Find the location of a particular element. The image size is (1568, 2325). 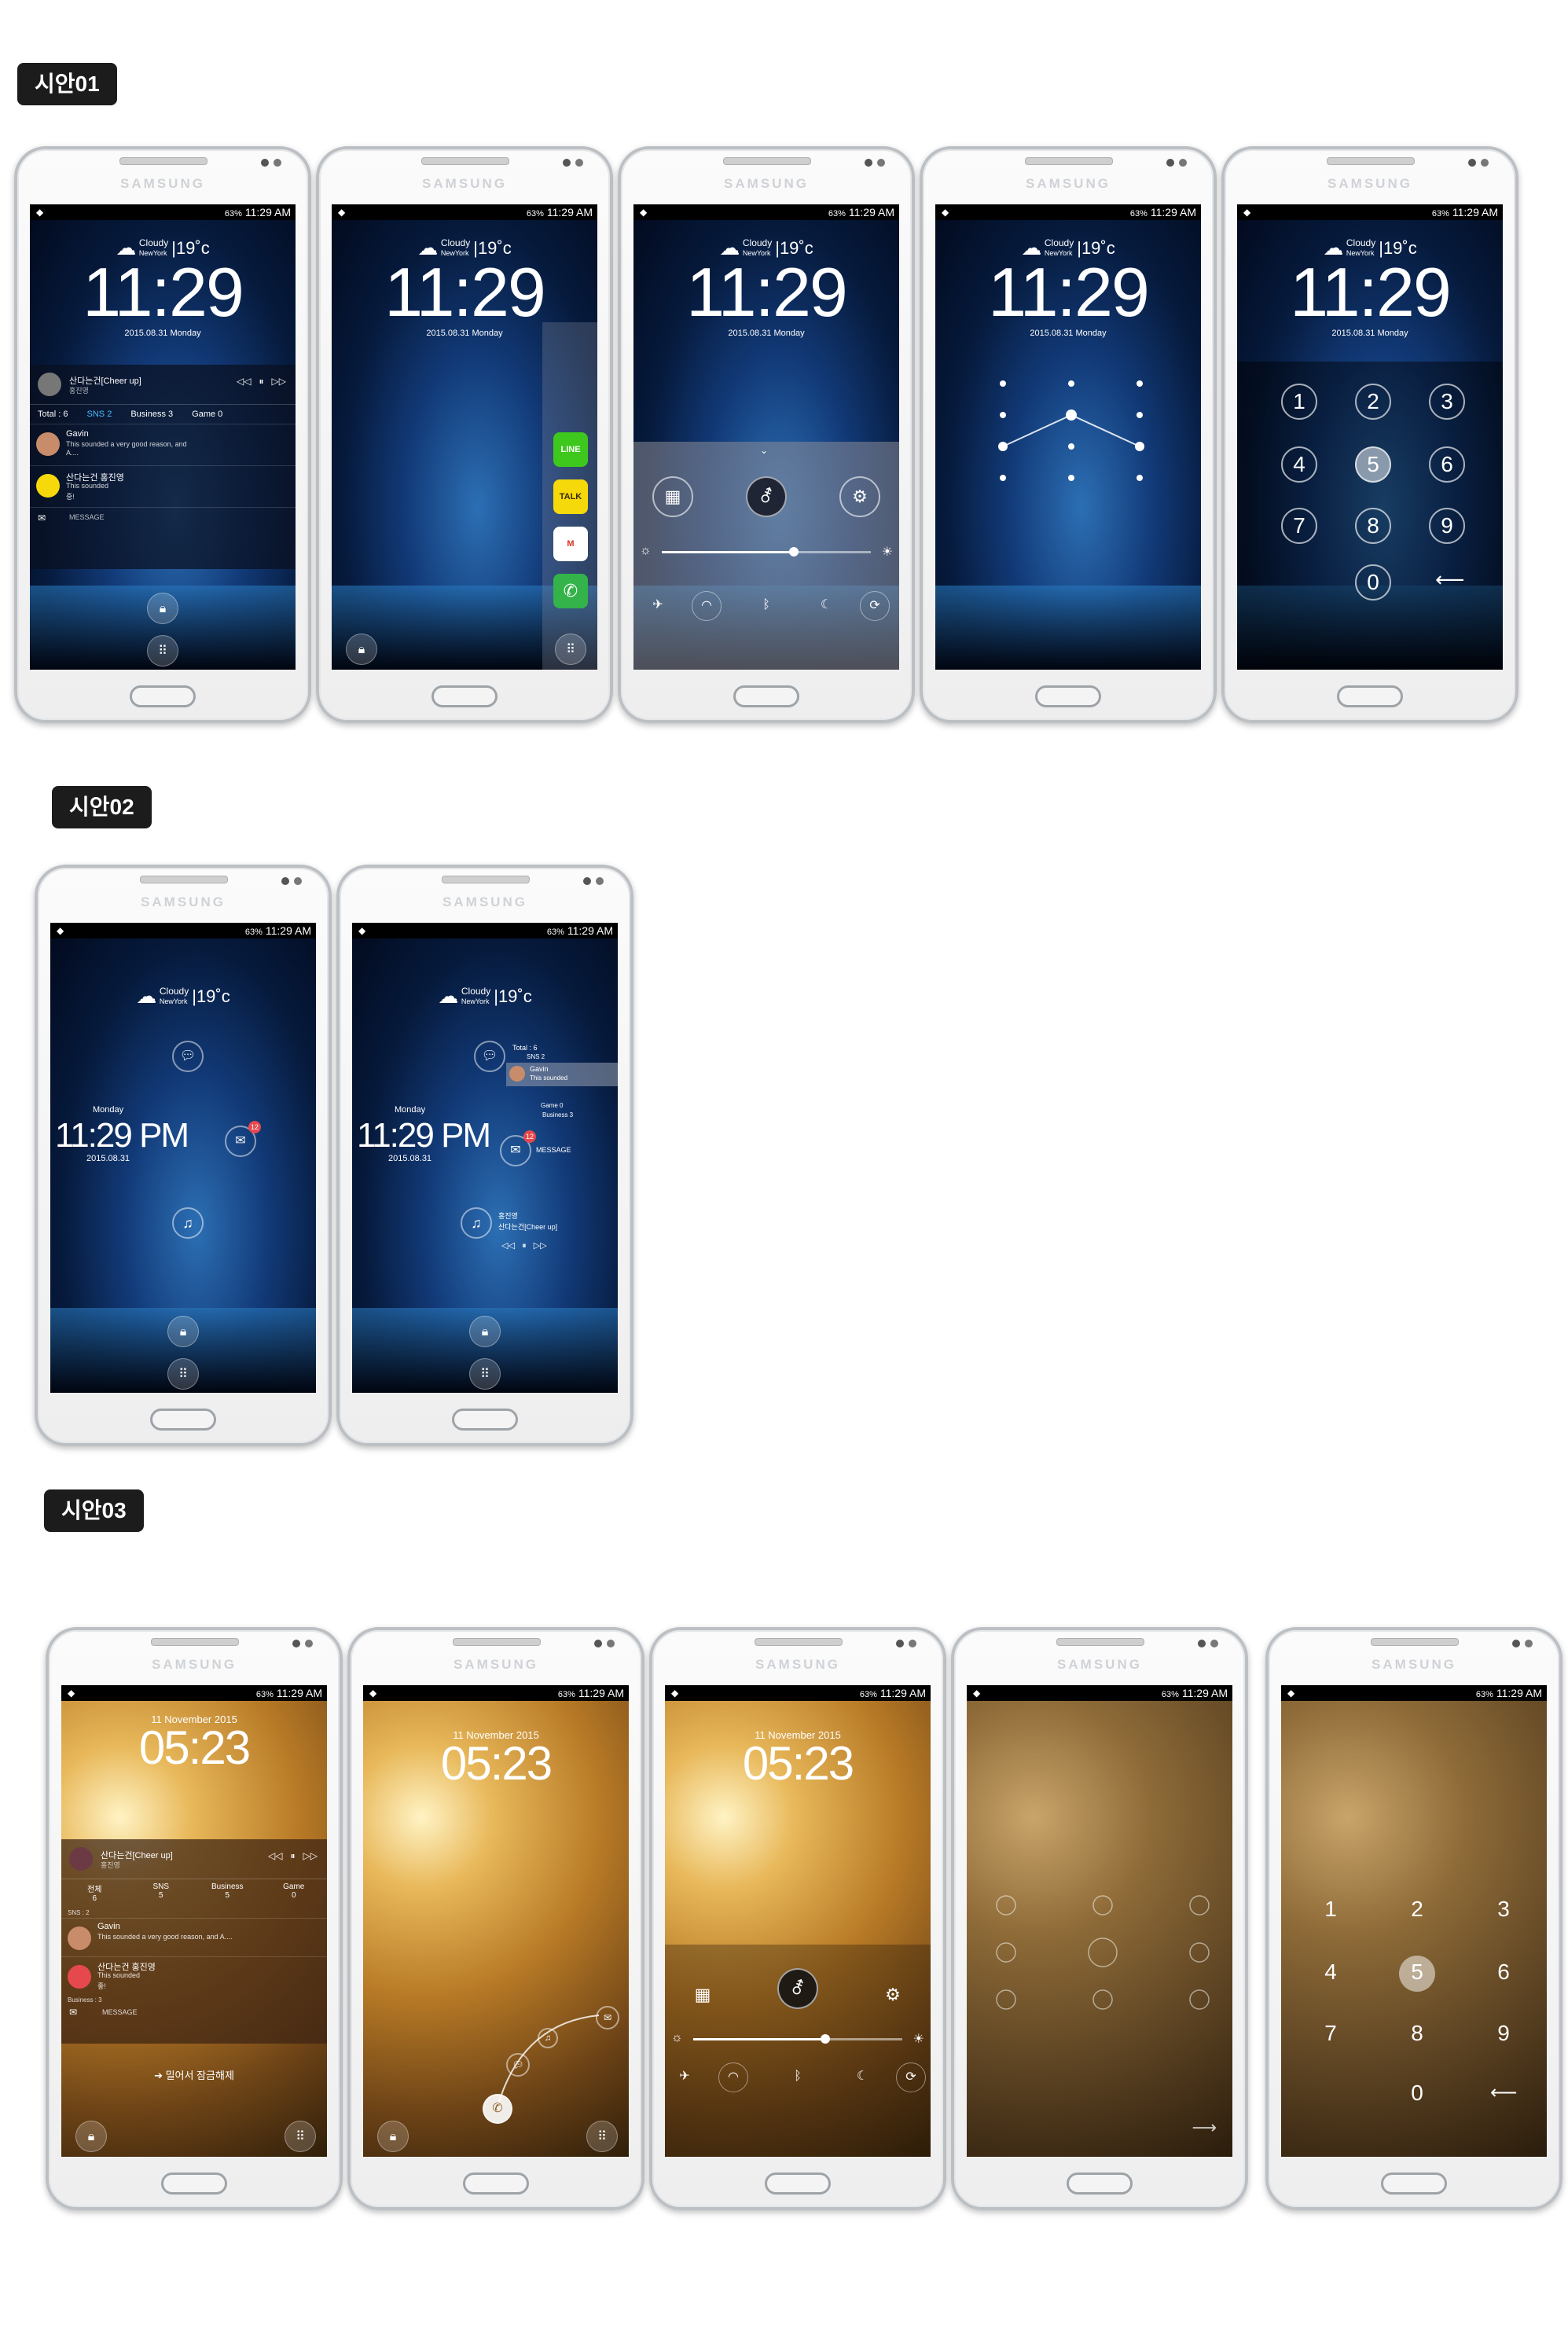

phone-app-icon: ✆ is located at coordinates (570, 591).